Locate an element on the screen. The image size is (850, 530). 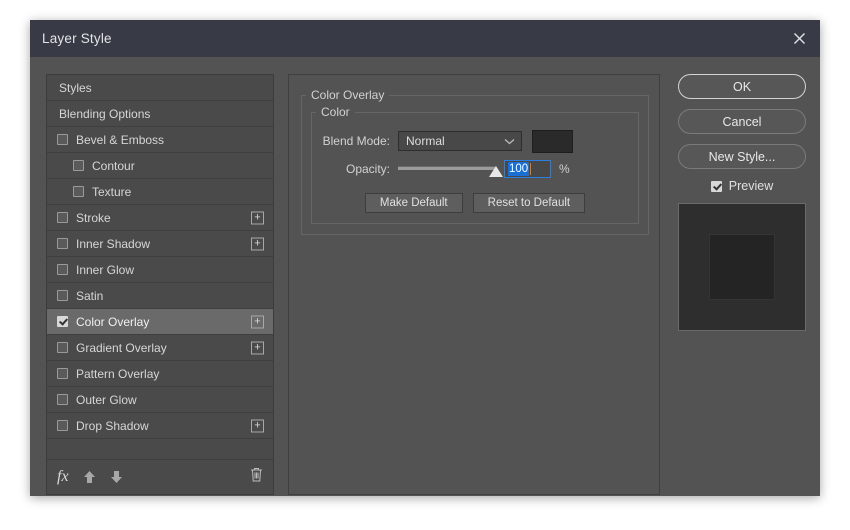
style-row-satin: Satin is located at coordinates (160, 296).